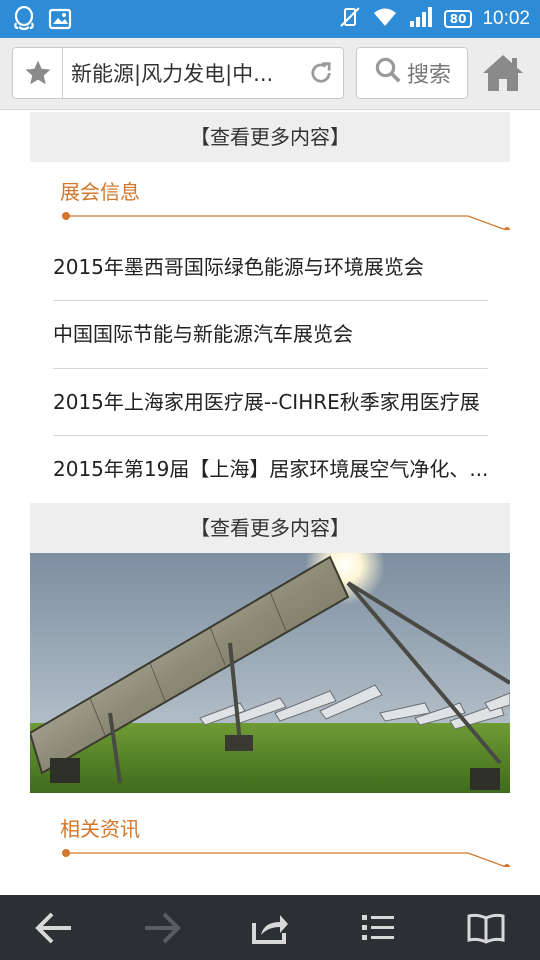 This screenshot has height=960, width=540. What do you see at coordinates (24, 20) in the screenshot?
I see `qq-icon` at bounding box center [24, 20].